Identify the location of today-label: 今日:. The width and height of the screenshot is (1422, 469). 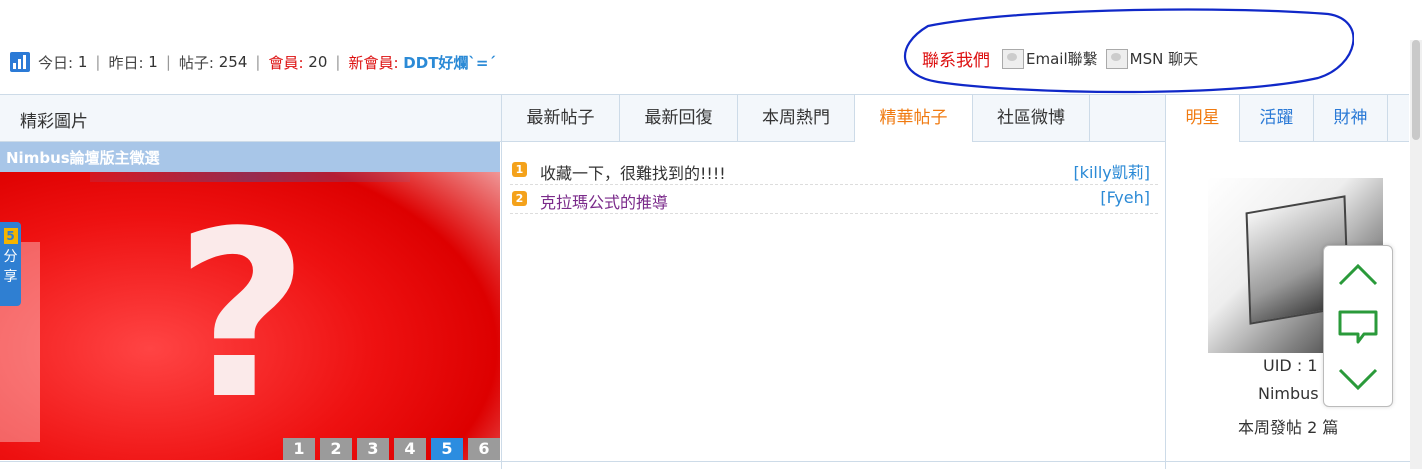
(56, 62).